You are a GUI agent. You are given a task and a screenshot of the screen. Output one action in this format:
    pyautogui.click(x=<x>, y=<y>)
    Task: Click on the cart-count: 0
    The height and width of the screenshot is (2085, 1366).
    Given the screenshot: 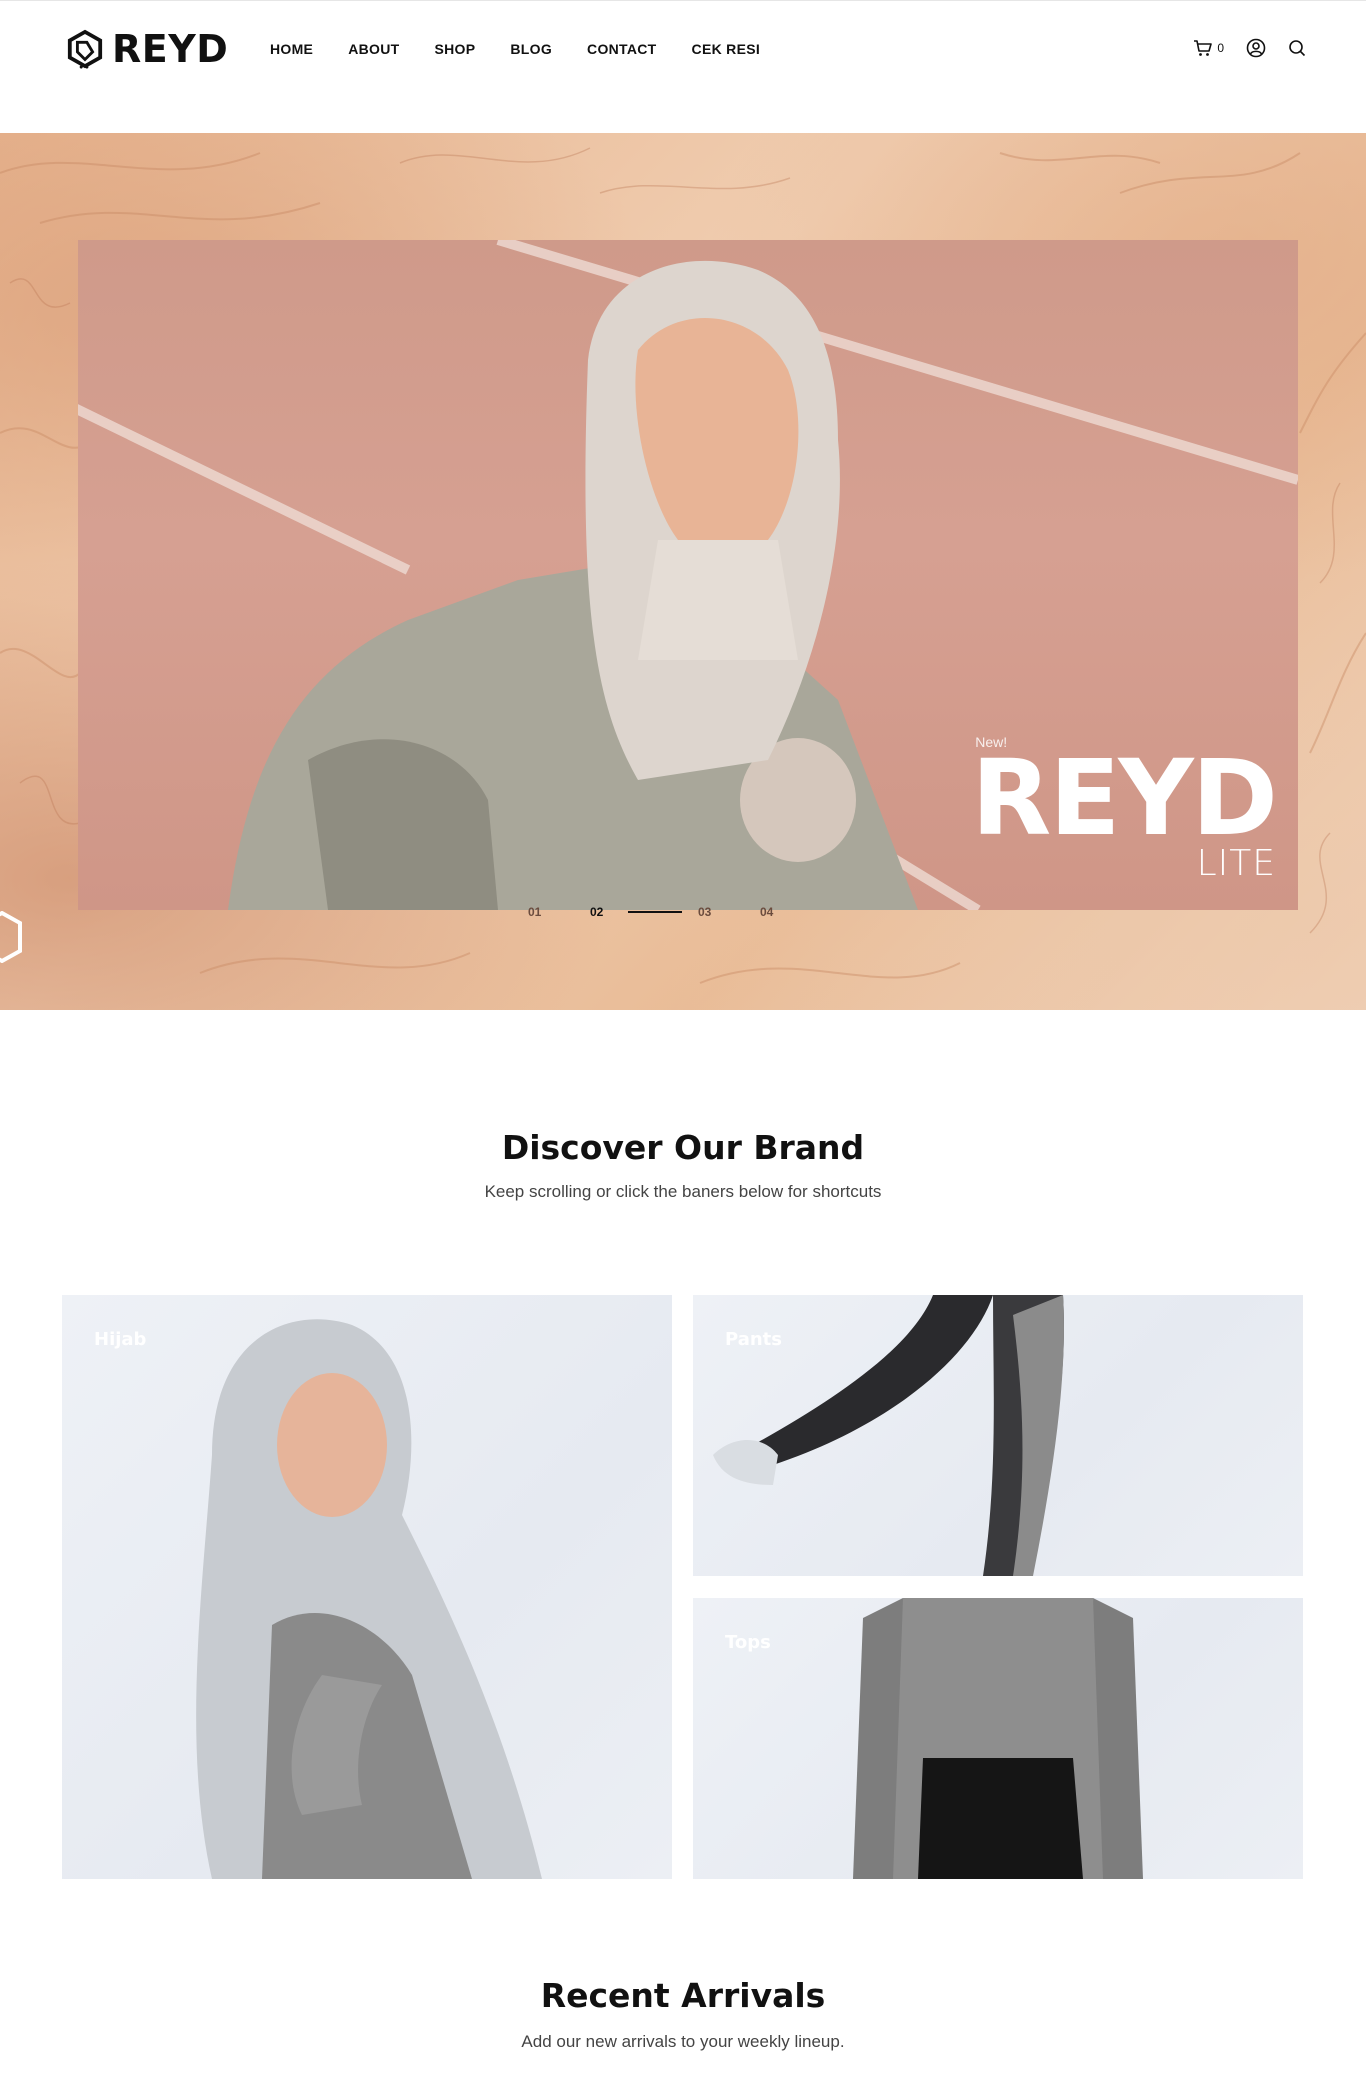 What is the action you would take?
    pyautogui.click(x=1220, y=48)
    